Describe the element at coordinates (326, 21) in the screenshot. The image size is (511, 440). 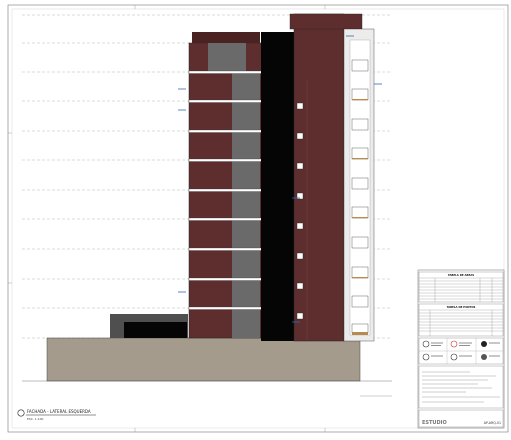
I see `tower-right-top` at that location.